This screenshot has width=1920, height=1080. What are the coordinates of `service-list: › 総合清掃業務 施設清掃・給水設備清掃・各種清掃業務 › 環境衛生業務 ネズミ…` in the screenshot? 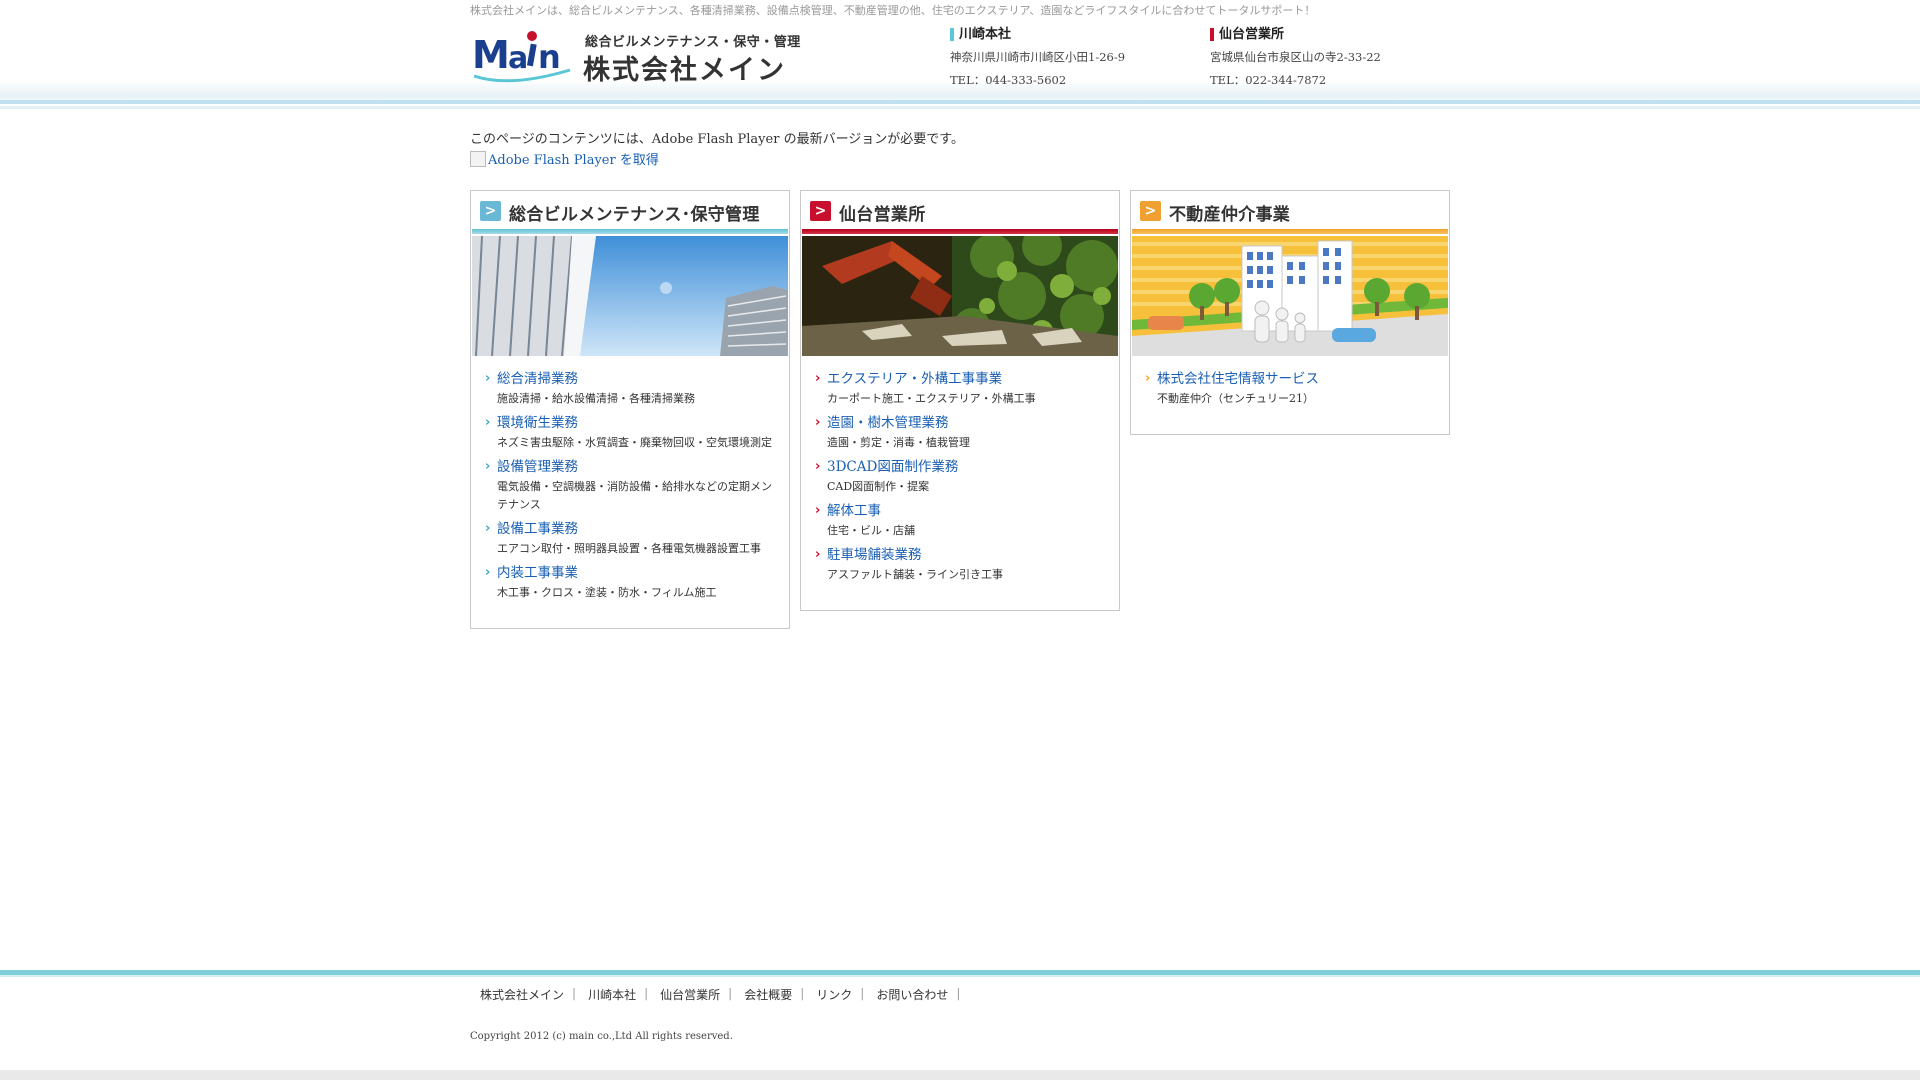 It's located at (630, 499).